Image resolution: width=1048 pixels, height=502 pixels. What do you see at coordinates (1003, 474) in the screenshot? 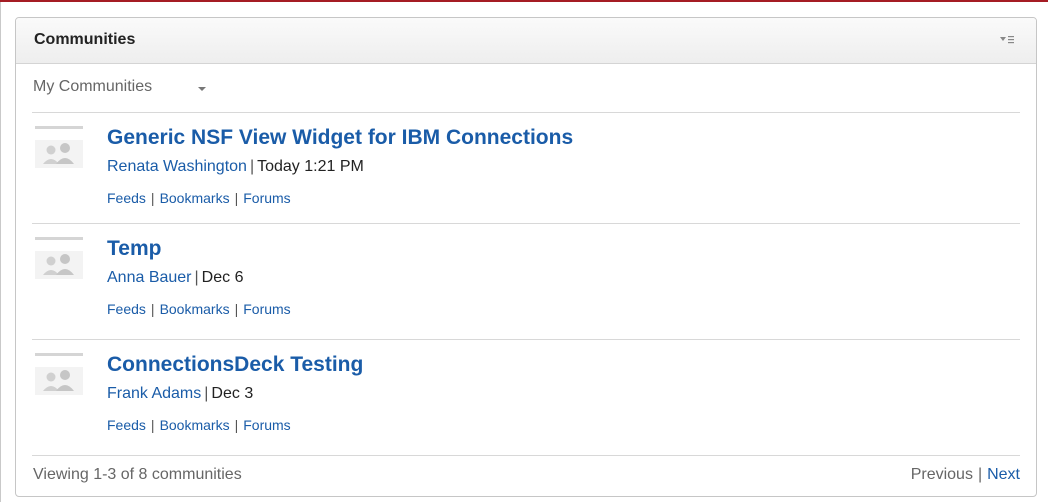
I see `next-link: Next` at bounding box center [1003, 474].